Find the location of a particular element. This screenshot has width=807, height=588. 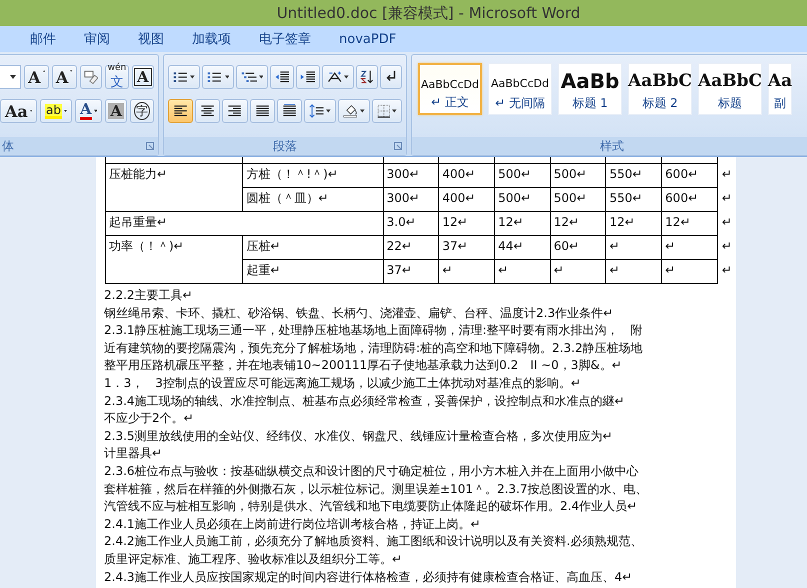

table-cell: 300↵ is located at coordinates (411, 176).